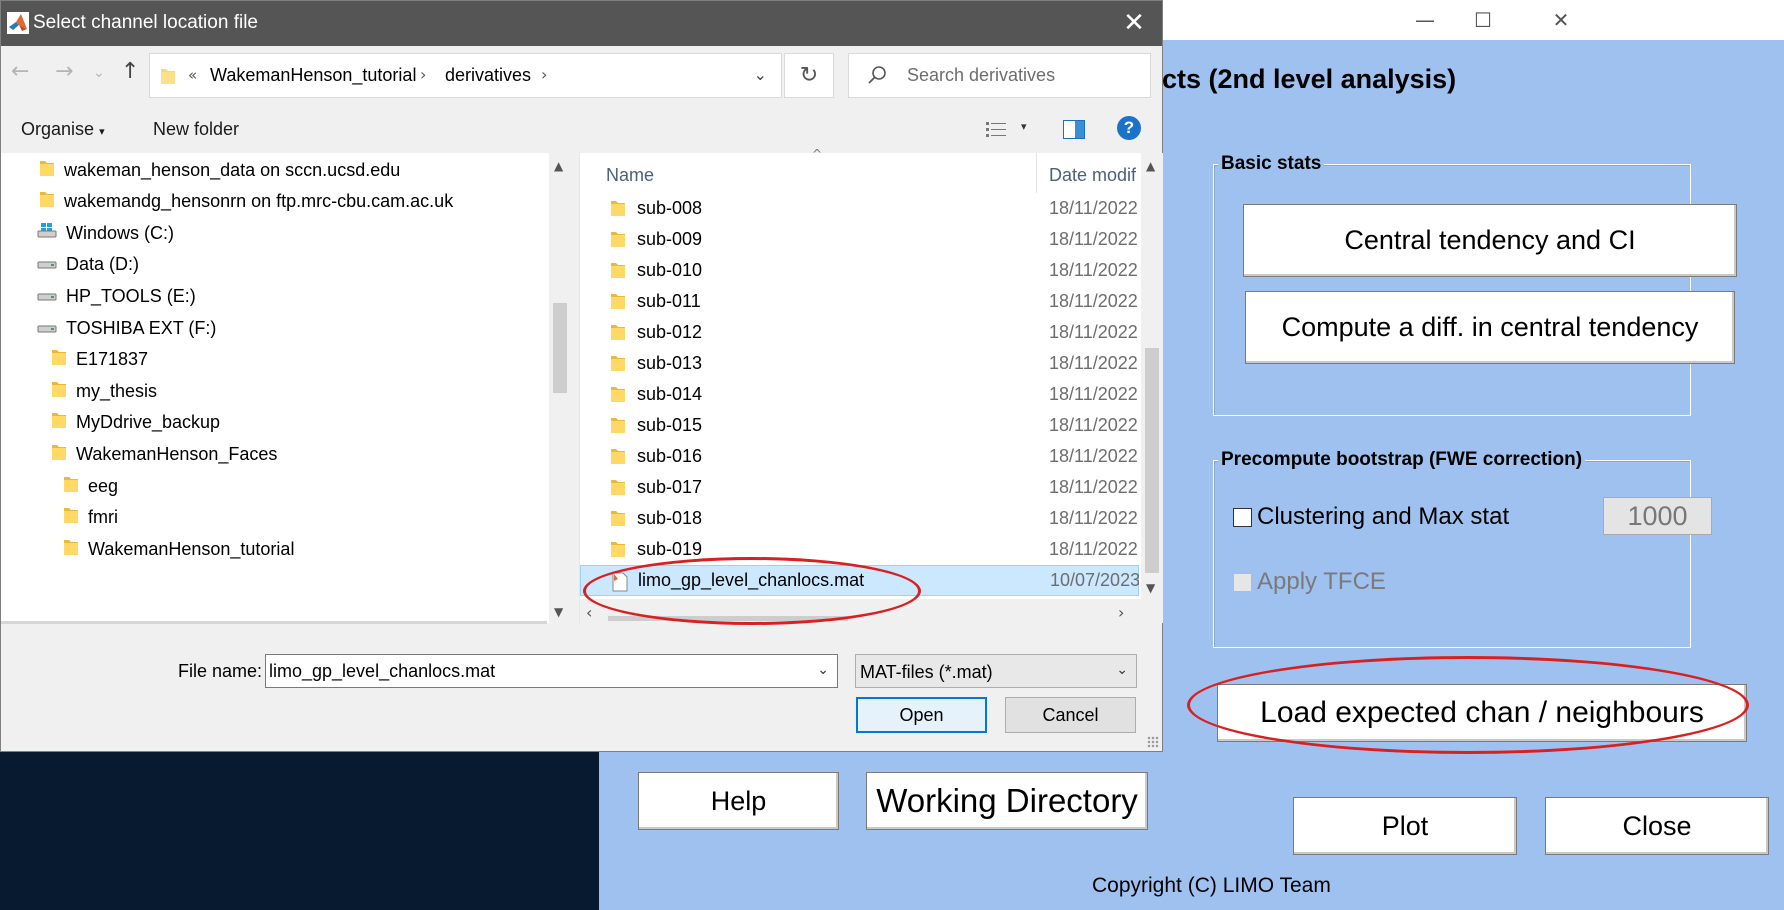  Describe the element at coordinates (1121, 612) in the screenshot. I see `scroll-right-icon: ›` at that location.